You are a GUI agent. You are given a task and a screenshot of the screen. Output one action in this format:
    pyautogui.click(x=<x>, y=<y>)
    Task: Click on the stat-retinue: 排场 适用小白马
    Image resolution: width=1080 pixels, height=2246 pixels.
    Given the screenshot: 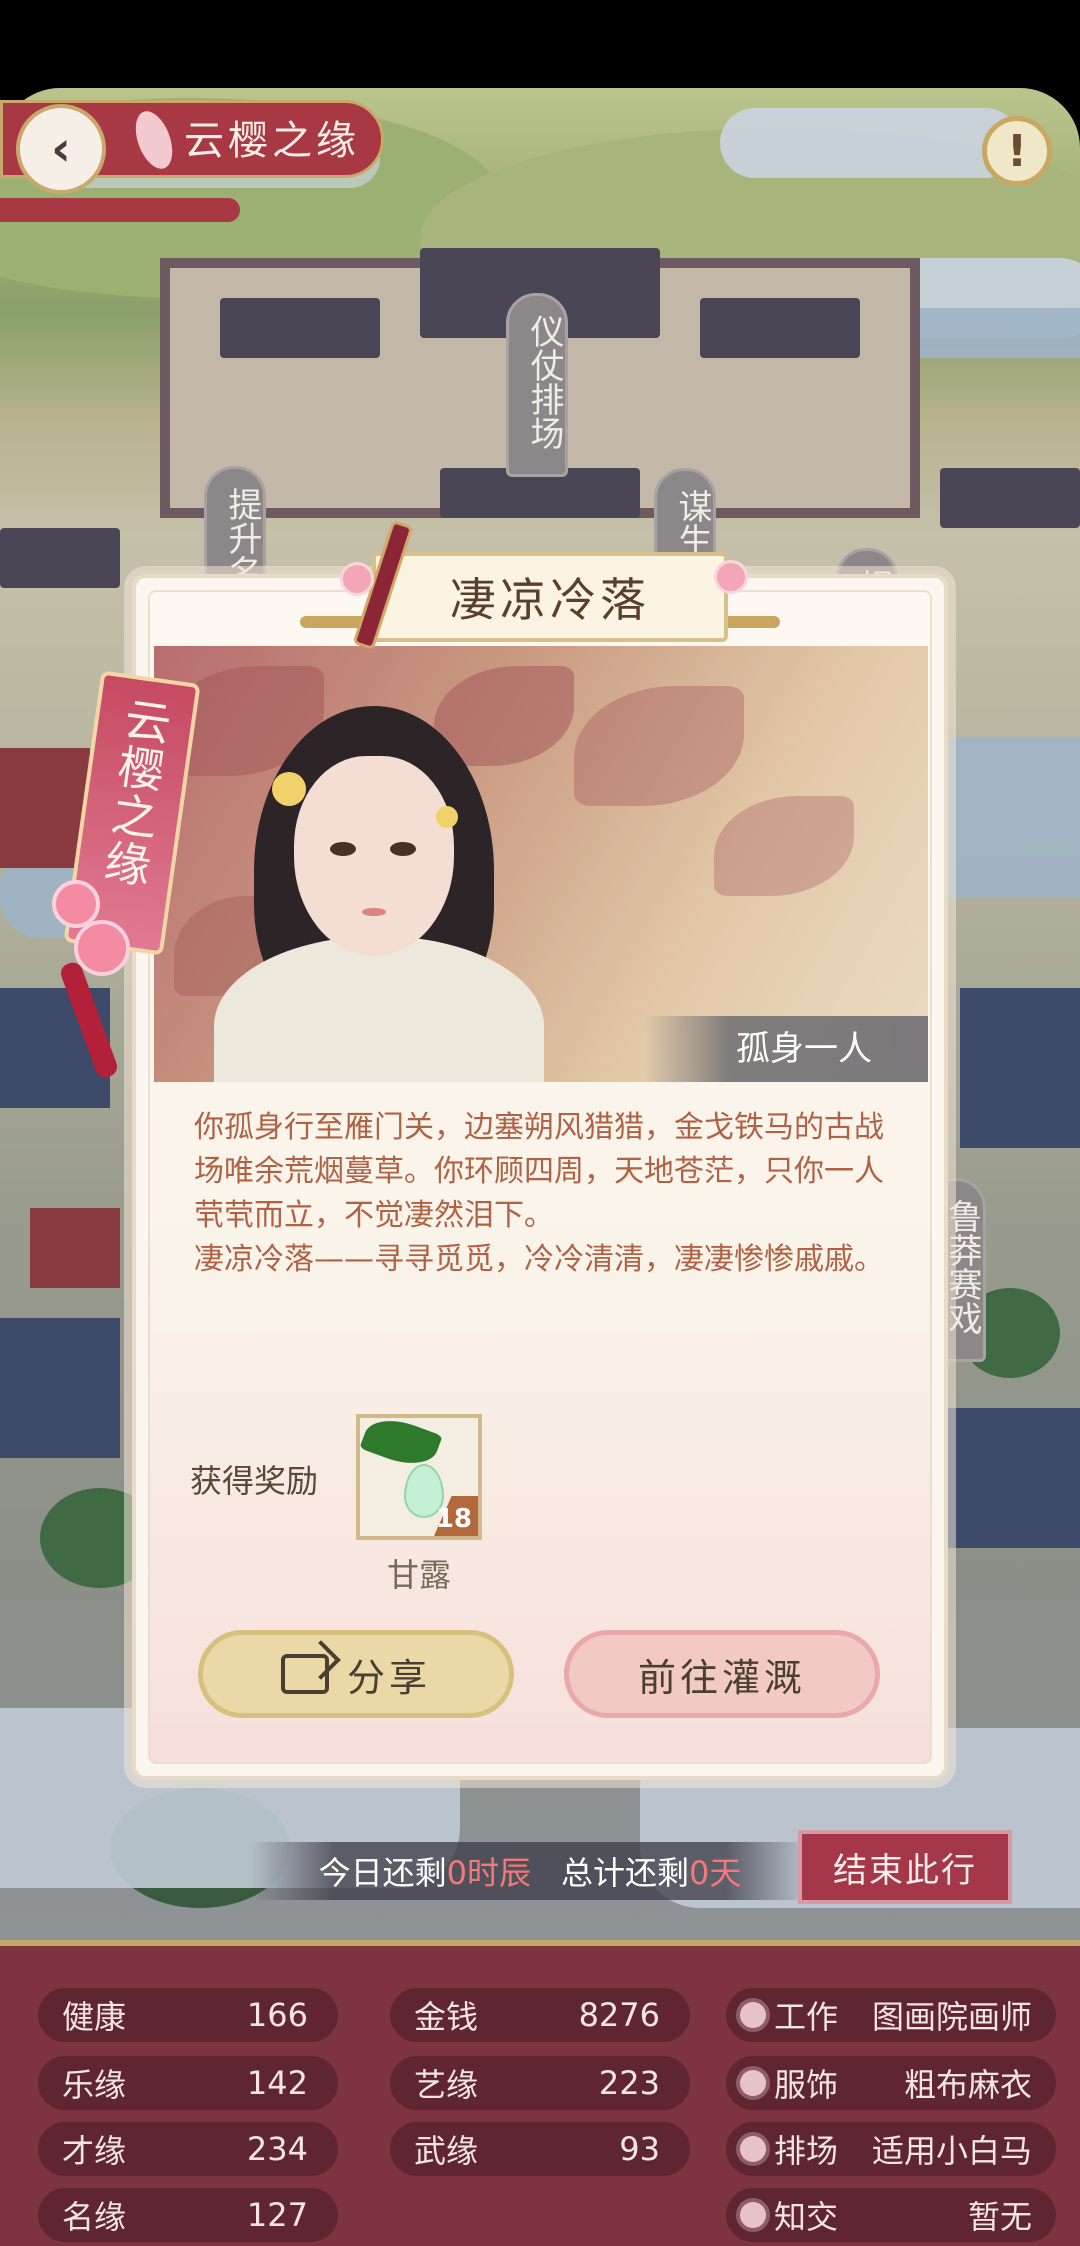 What is the action you would take?
    pyautogui.click(x=891, y=2149)
    